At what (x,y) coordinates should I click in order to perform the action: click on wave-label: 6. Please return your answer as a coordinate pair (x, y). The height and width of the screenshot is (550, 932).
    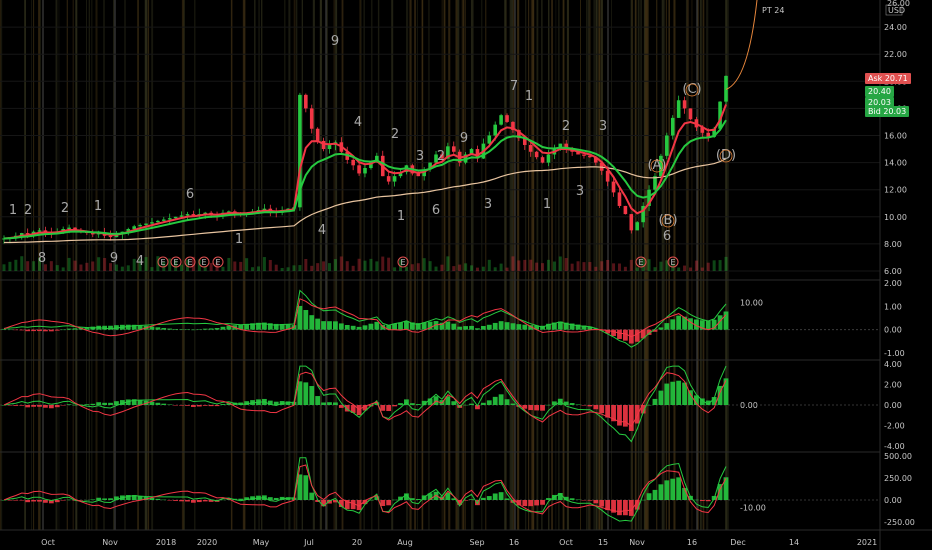
    Looking at the image, I should click on (436, 210).